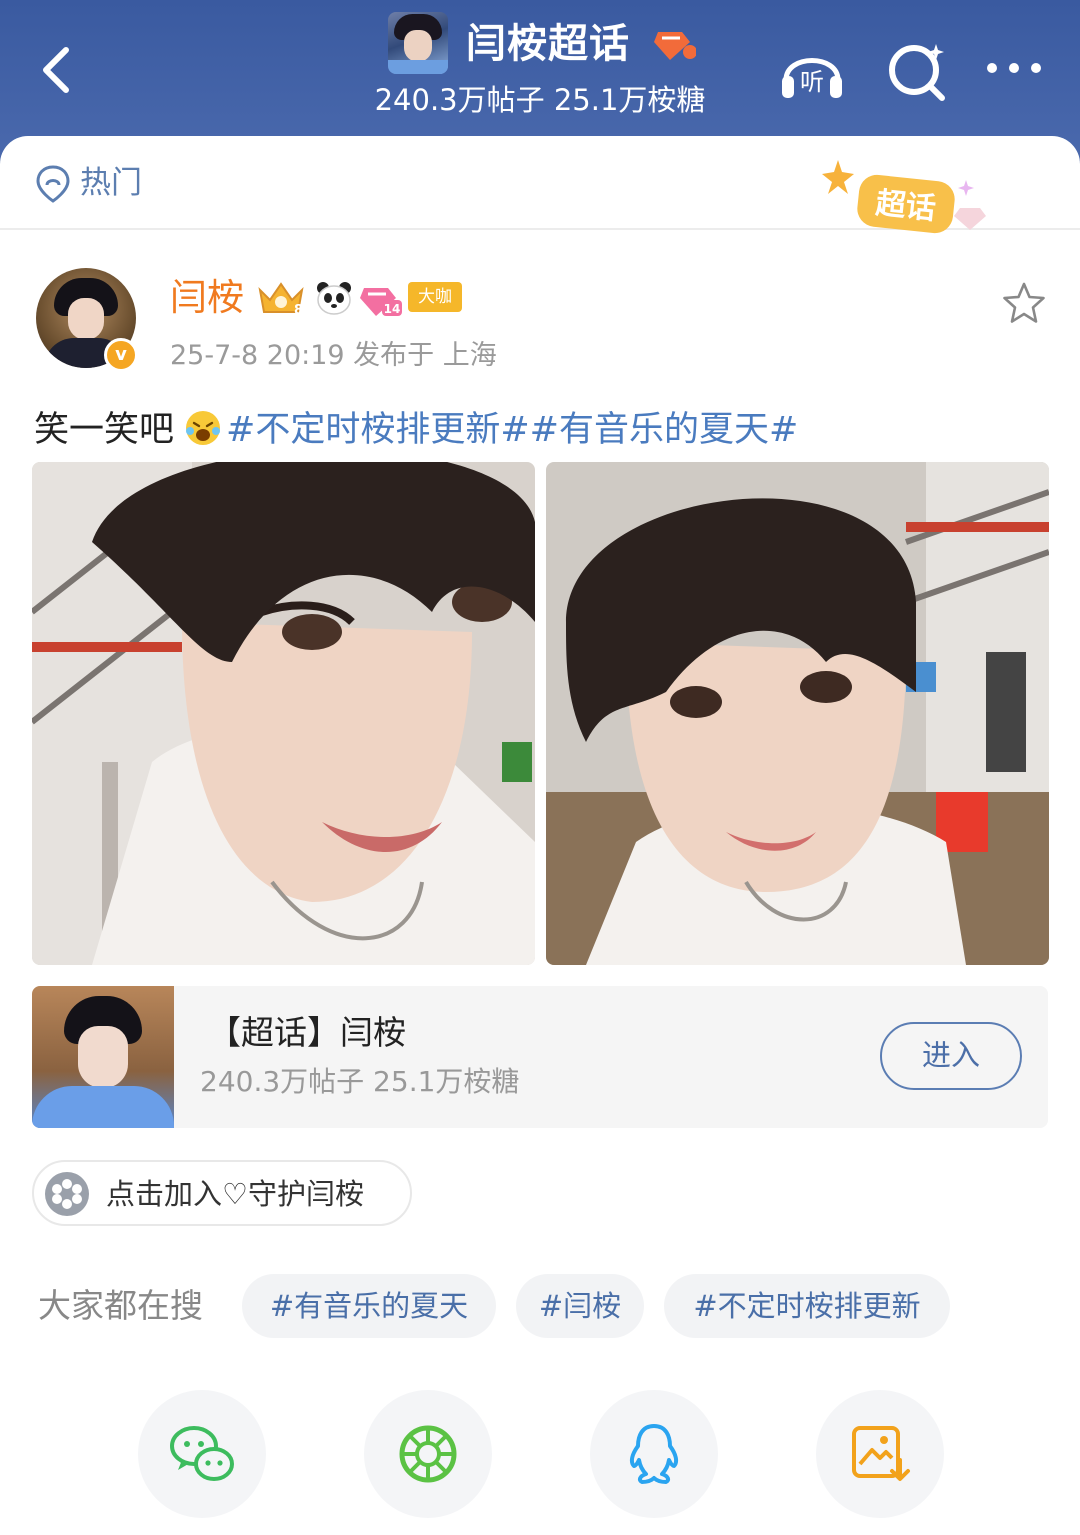 The width and height of the screenshot is (1080, 1535). I want to click on wechat-icon, so click(202, 1453).